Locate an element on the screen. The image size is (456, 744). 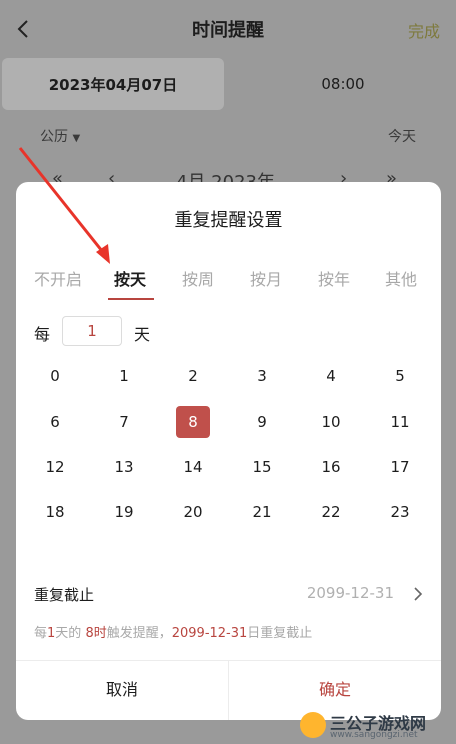
site-watermark: 三公子游戏网 www.sangongzi.net is located at coordinates (378, 726).